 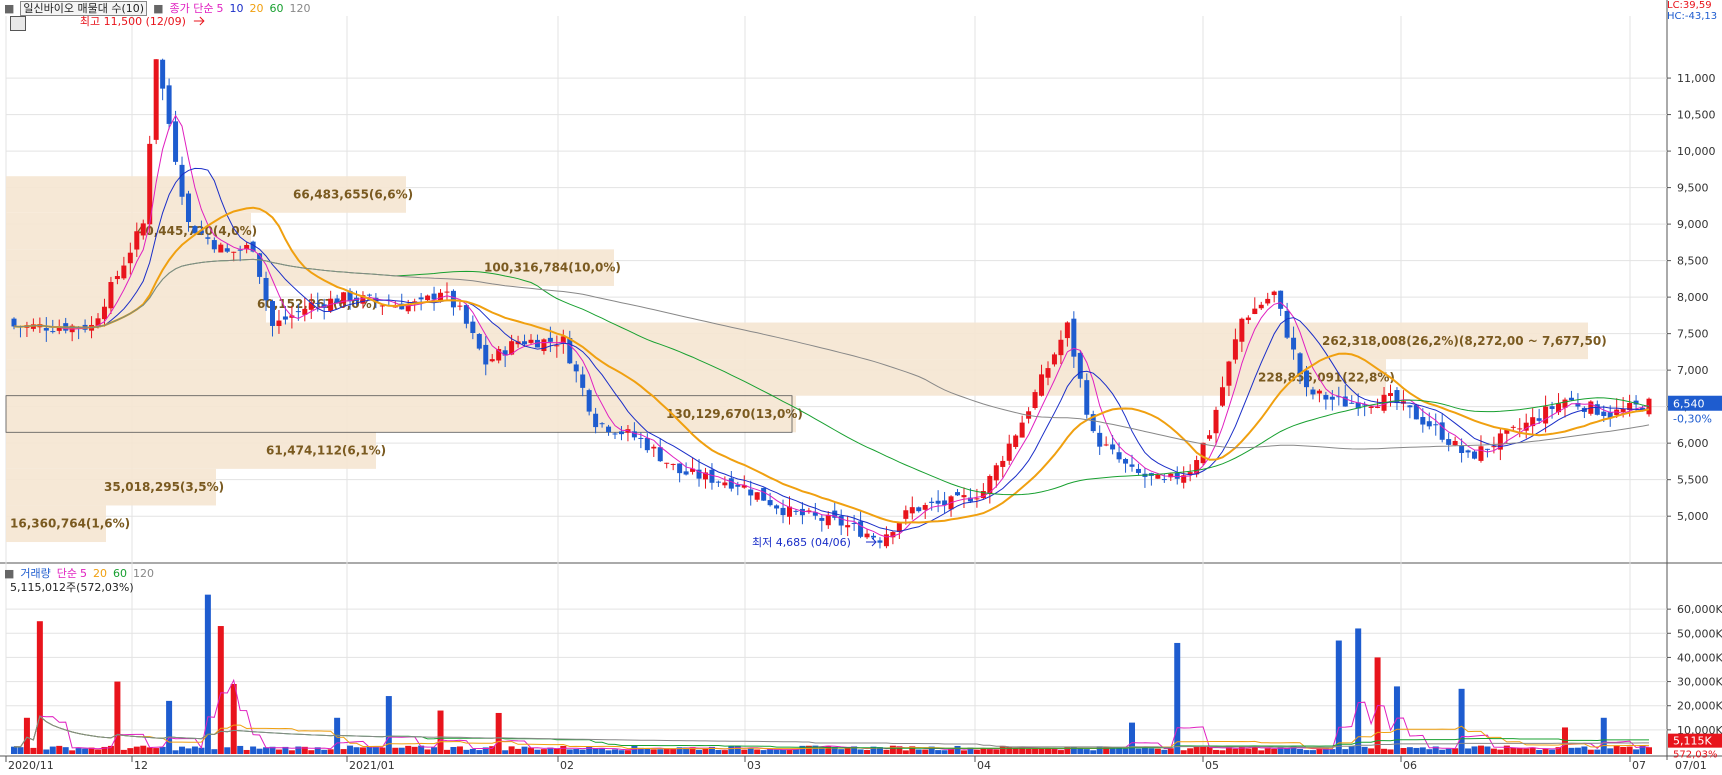 I want to click on grid-icon, so click(x=18, y=23).